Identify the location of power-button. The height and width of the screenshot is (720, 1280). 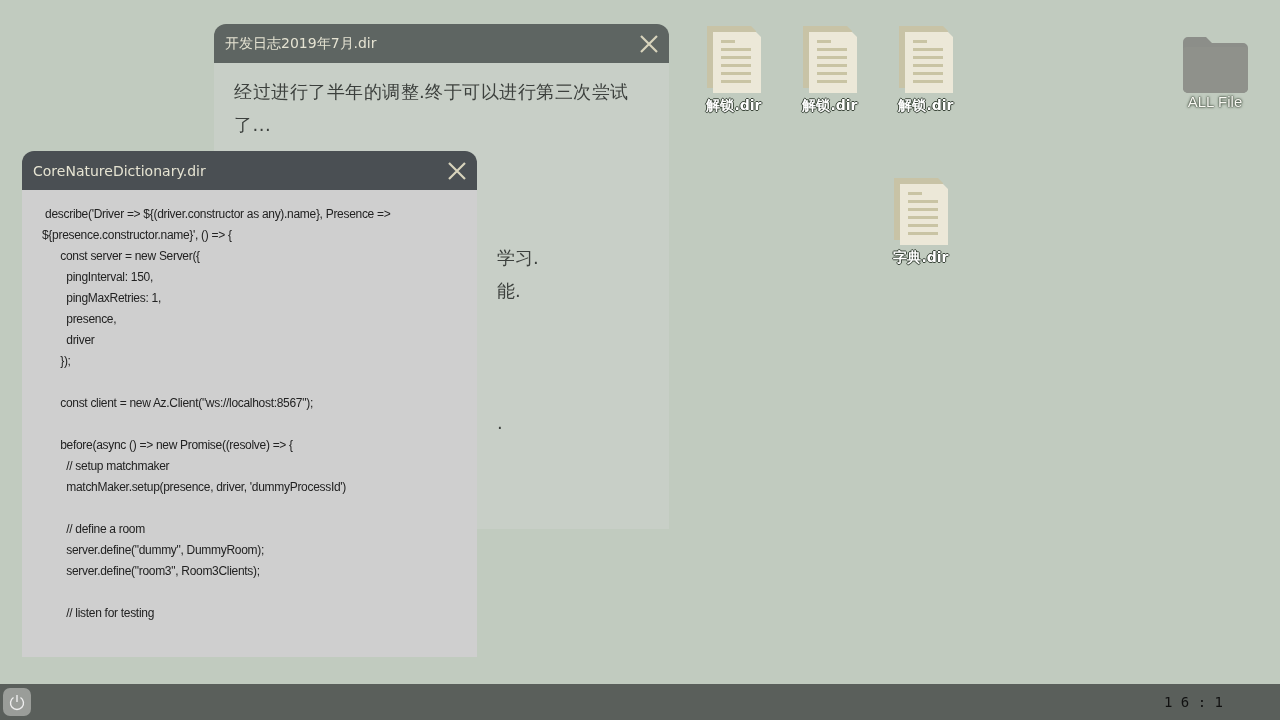
(17, 702).